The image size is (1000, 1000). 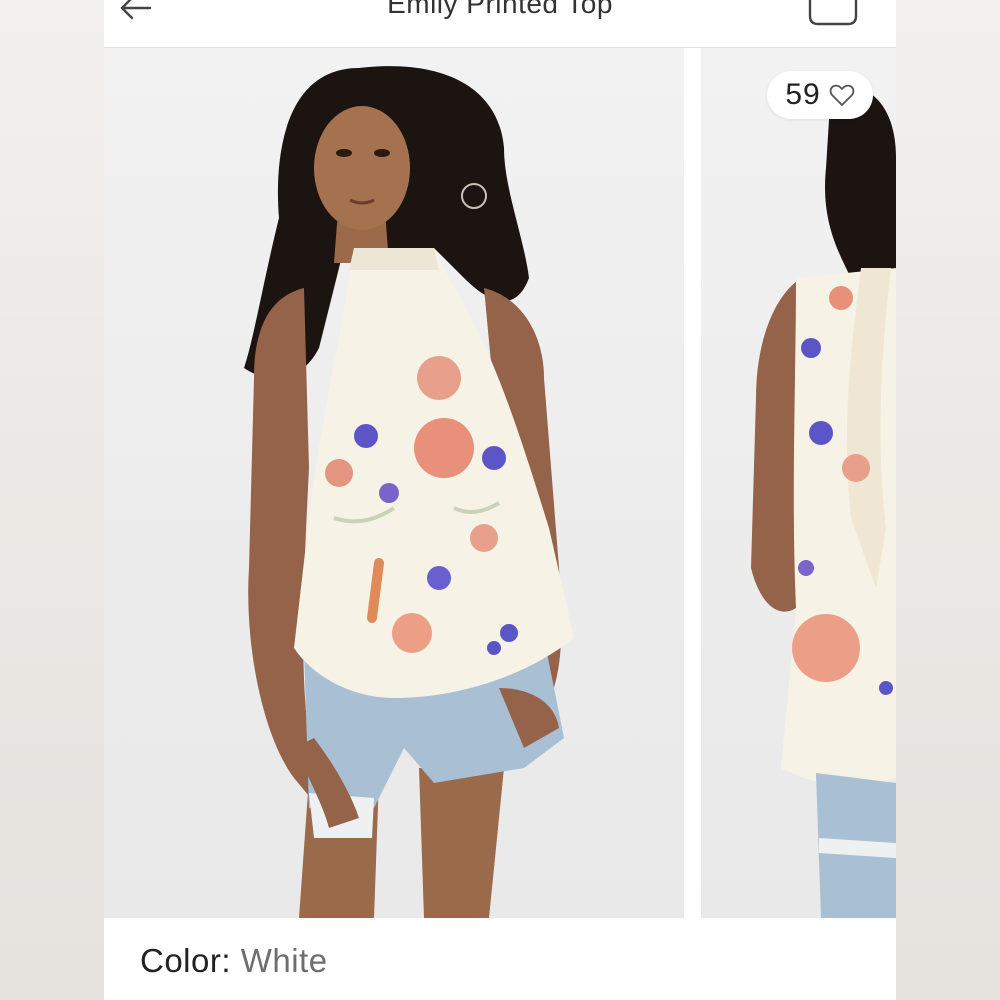 What do you see at coordinates (500, 959) in the screenshot?
I see `product-details: Color: White` at bounding box center [500, 959].